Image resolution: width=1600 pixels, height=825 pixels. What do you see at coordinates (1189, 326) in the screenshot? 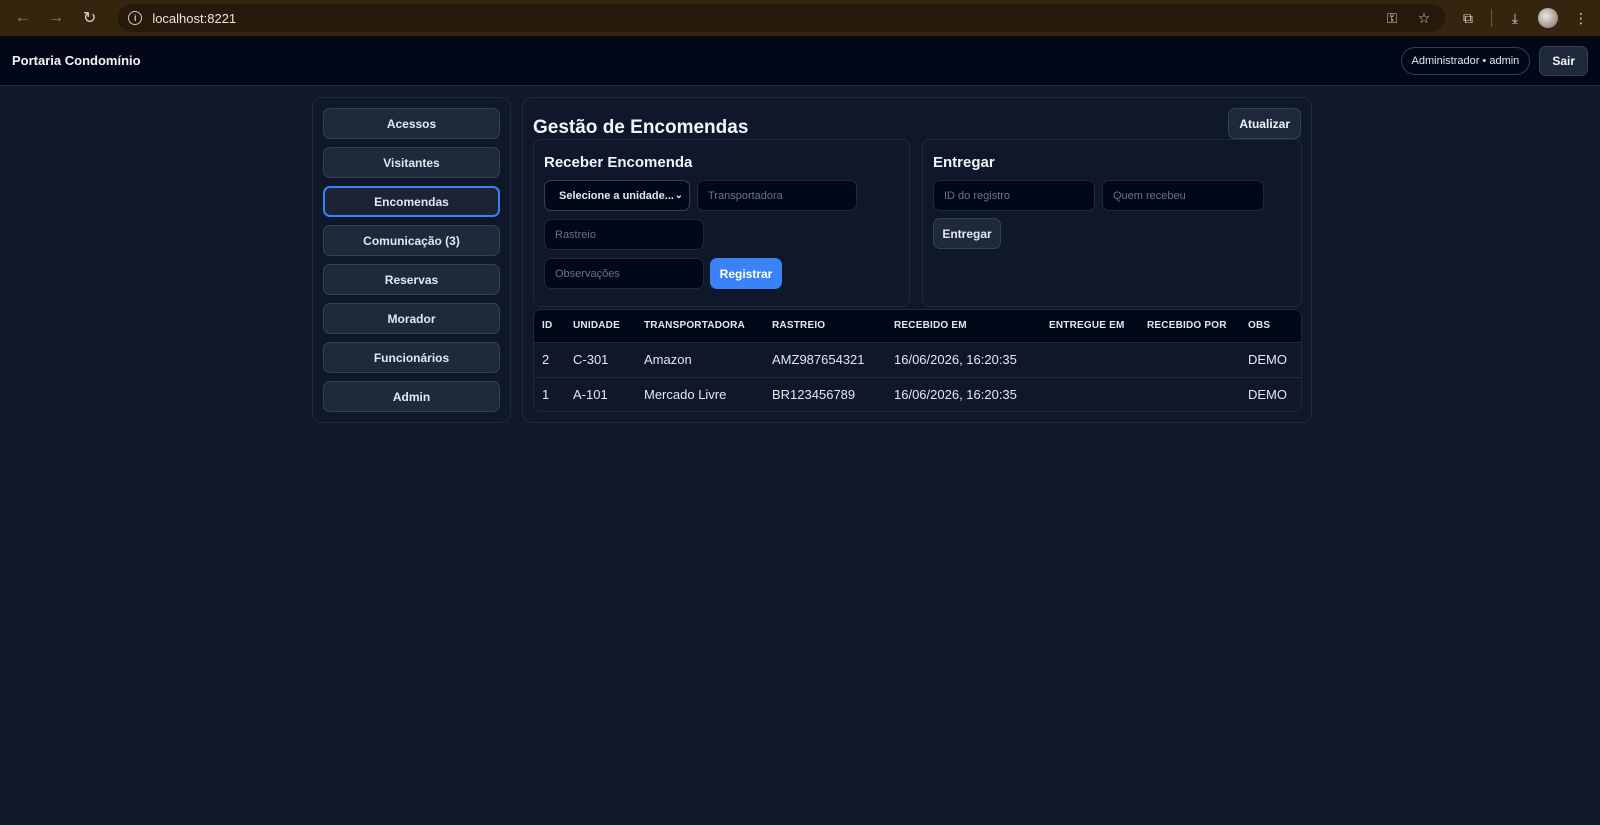
I see `col-recebido-por: RECEBIDO POR` at bounding box center [1189, 326].